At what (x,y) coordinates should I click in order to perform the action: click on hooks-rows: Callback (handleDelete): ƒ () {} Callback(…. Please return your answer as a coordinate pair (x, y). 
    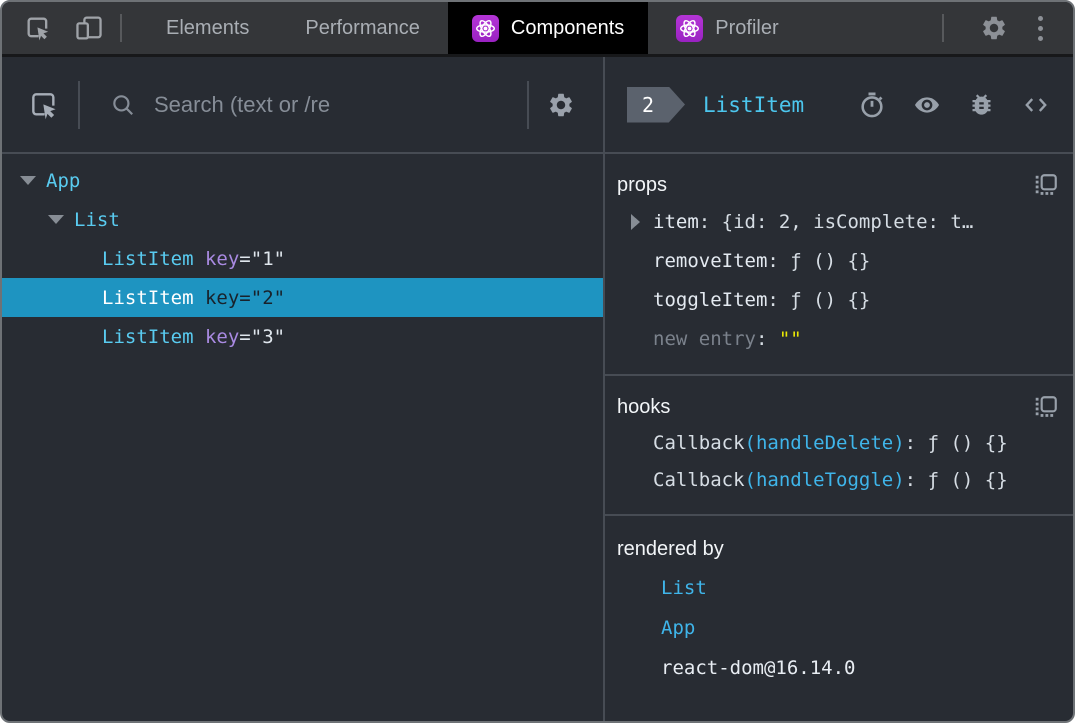
    Looking at the image, I should click on (838, 461).